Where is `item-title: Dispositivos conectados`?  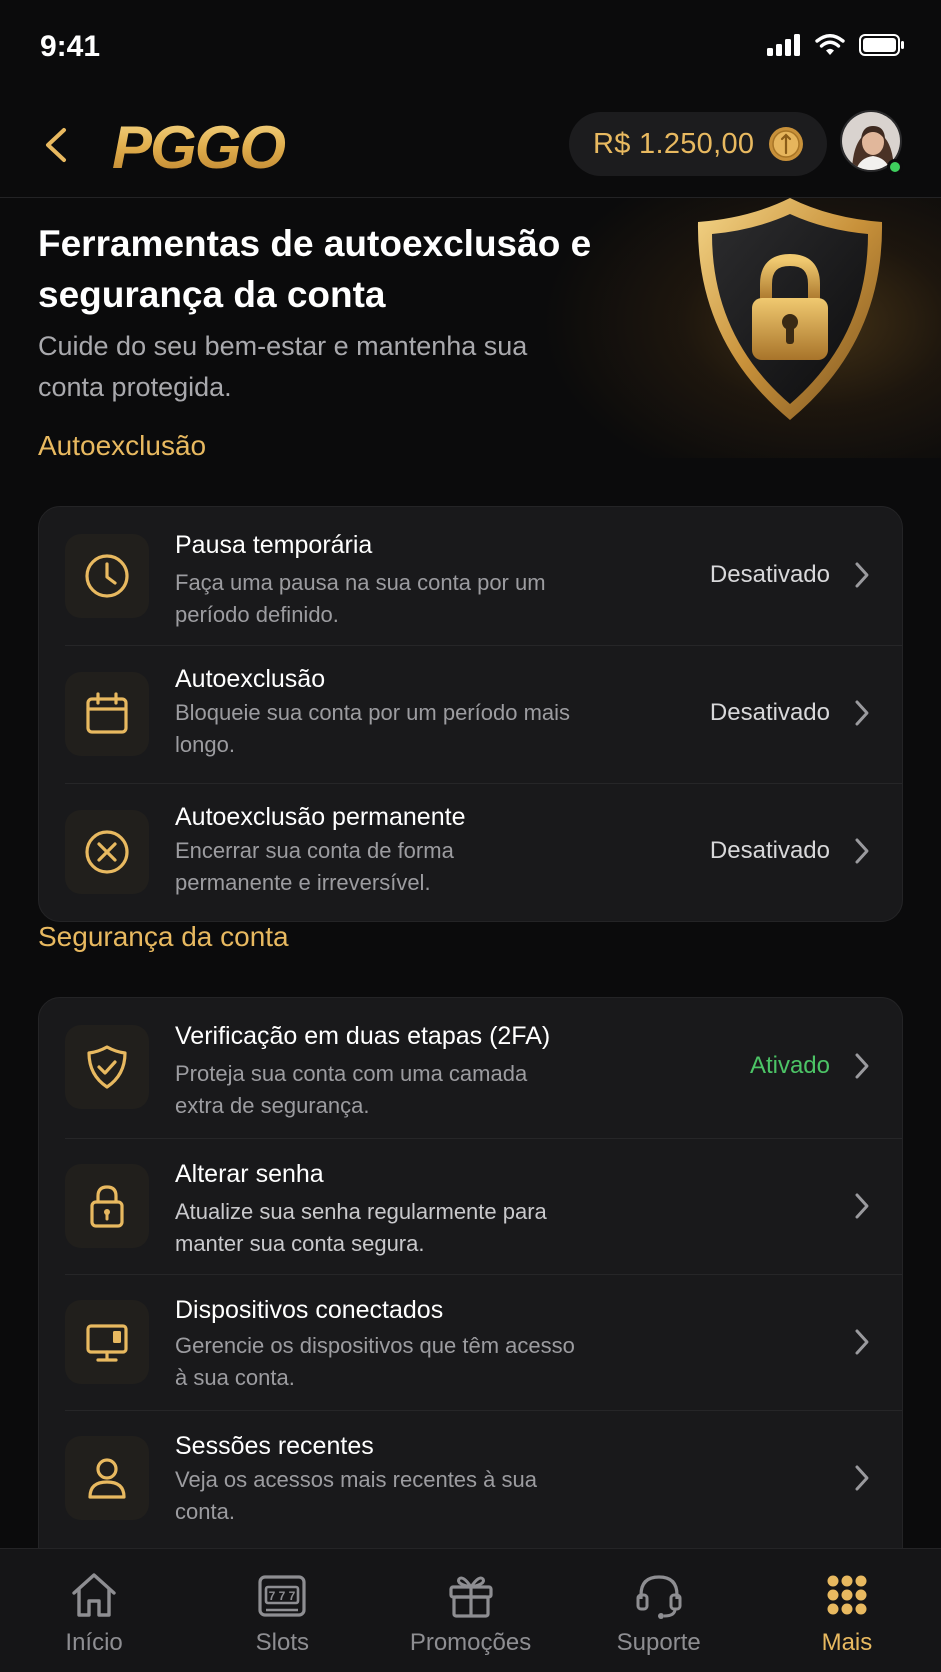
item-title: Dispositivos conectados is located at coordinates (309, 1310).